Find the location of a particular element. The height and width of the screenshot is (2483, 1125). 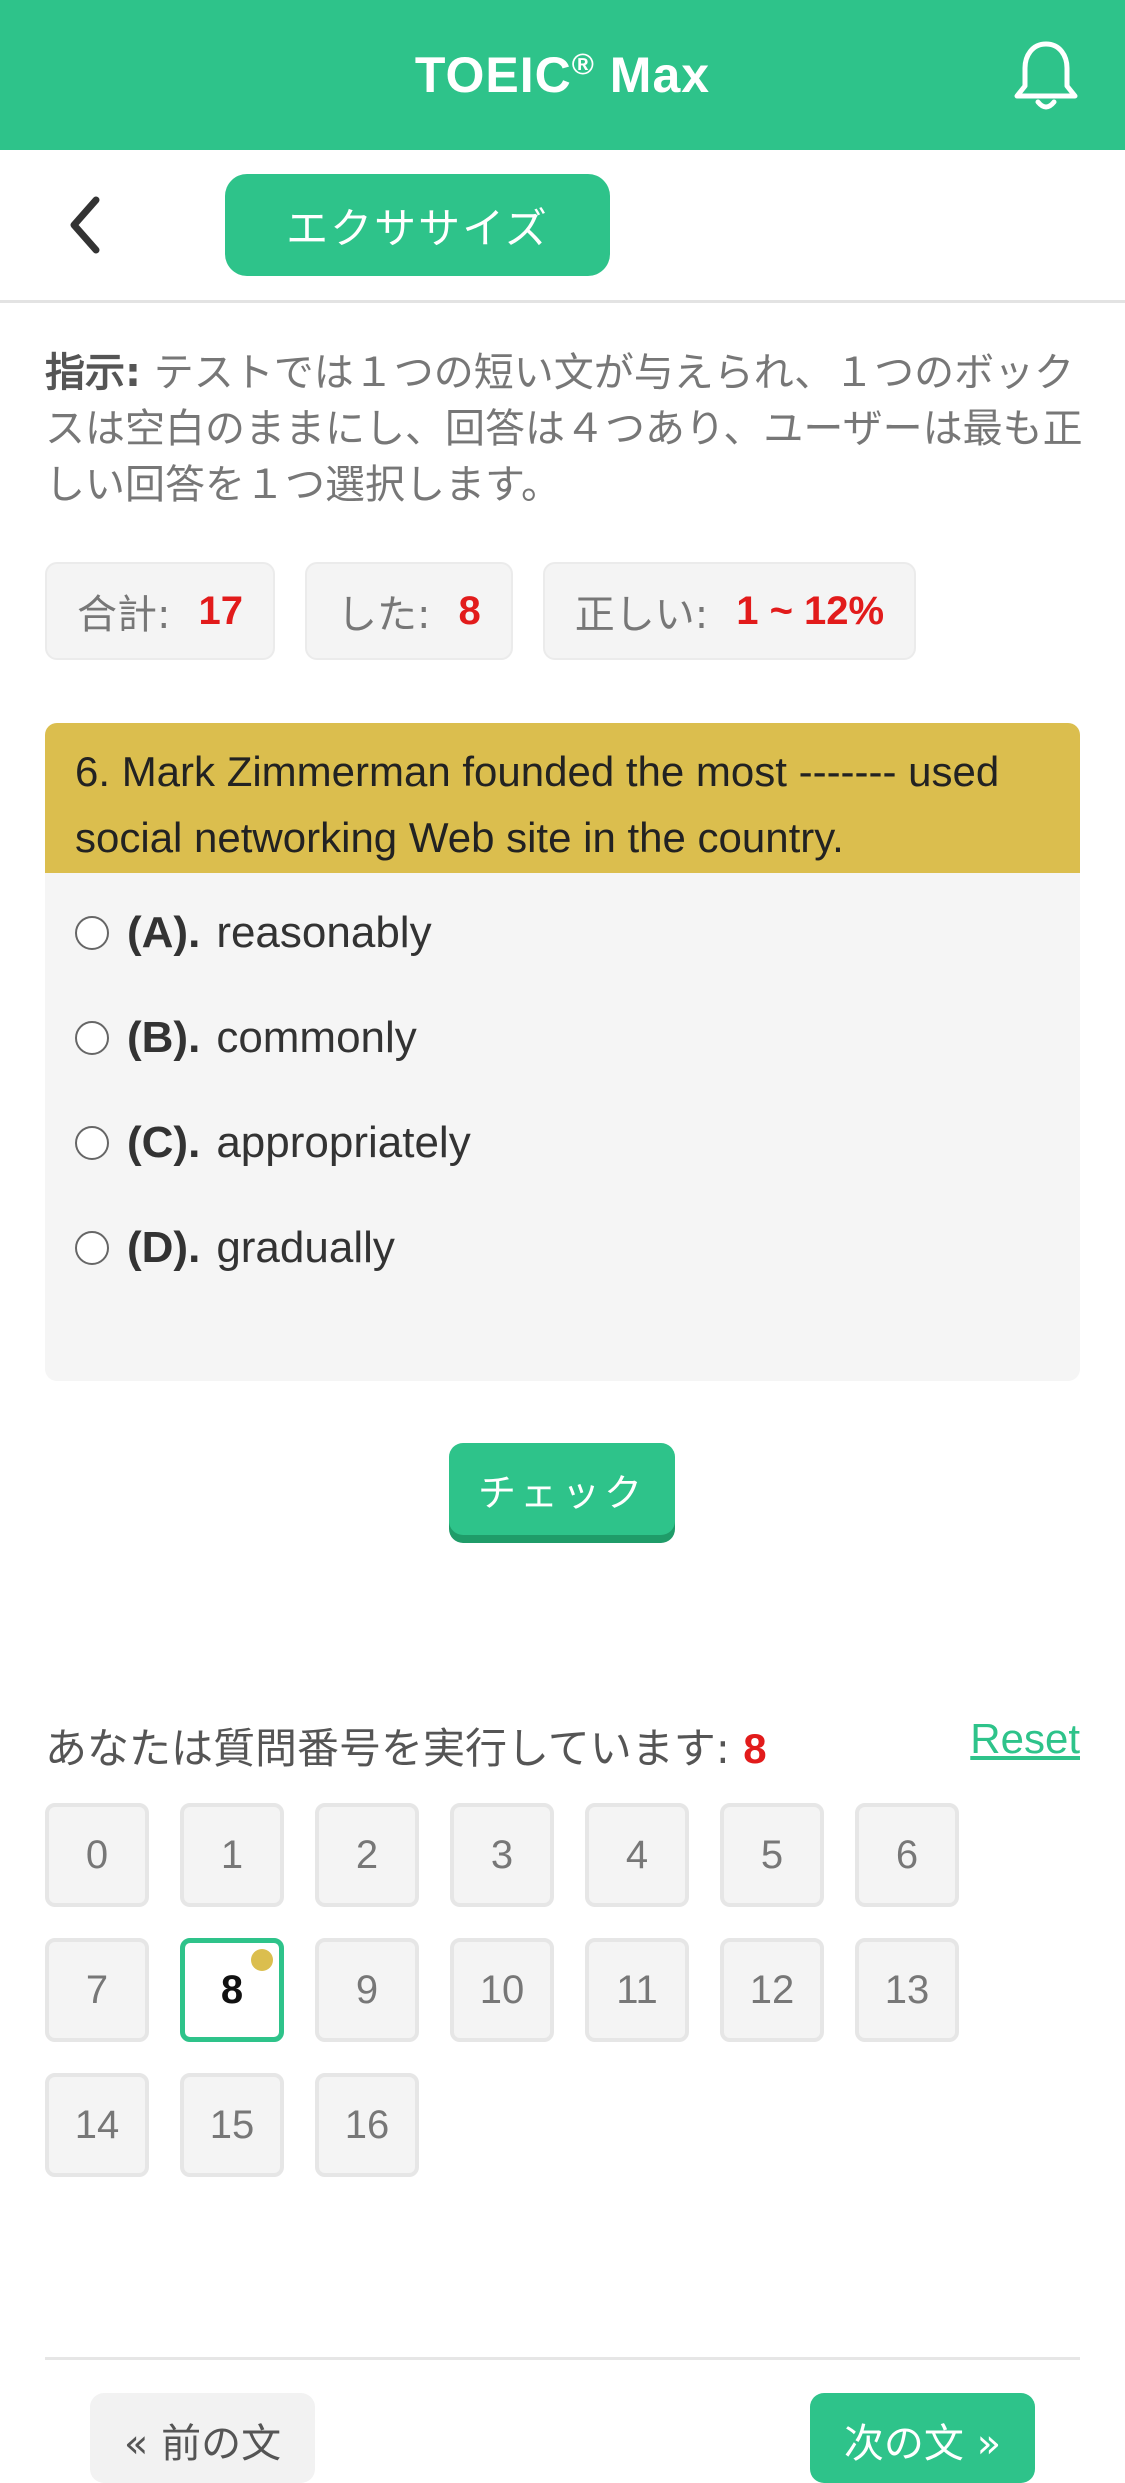

question-number-button: 15 is located at coordinates (232, 2125).